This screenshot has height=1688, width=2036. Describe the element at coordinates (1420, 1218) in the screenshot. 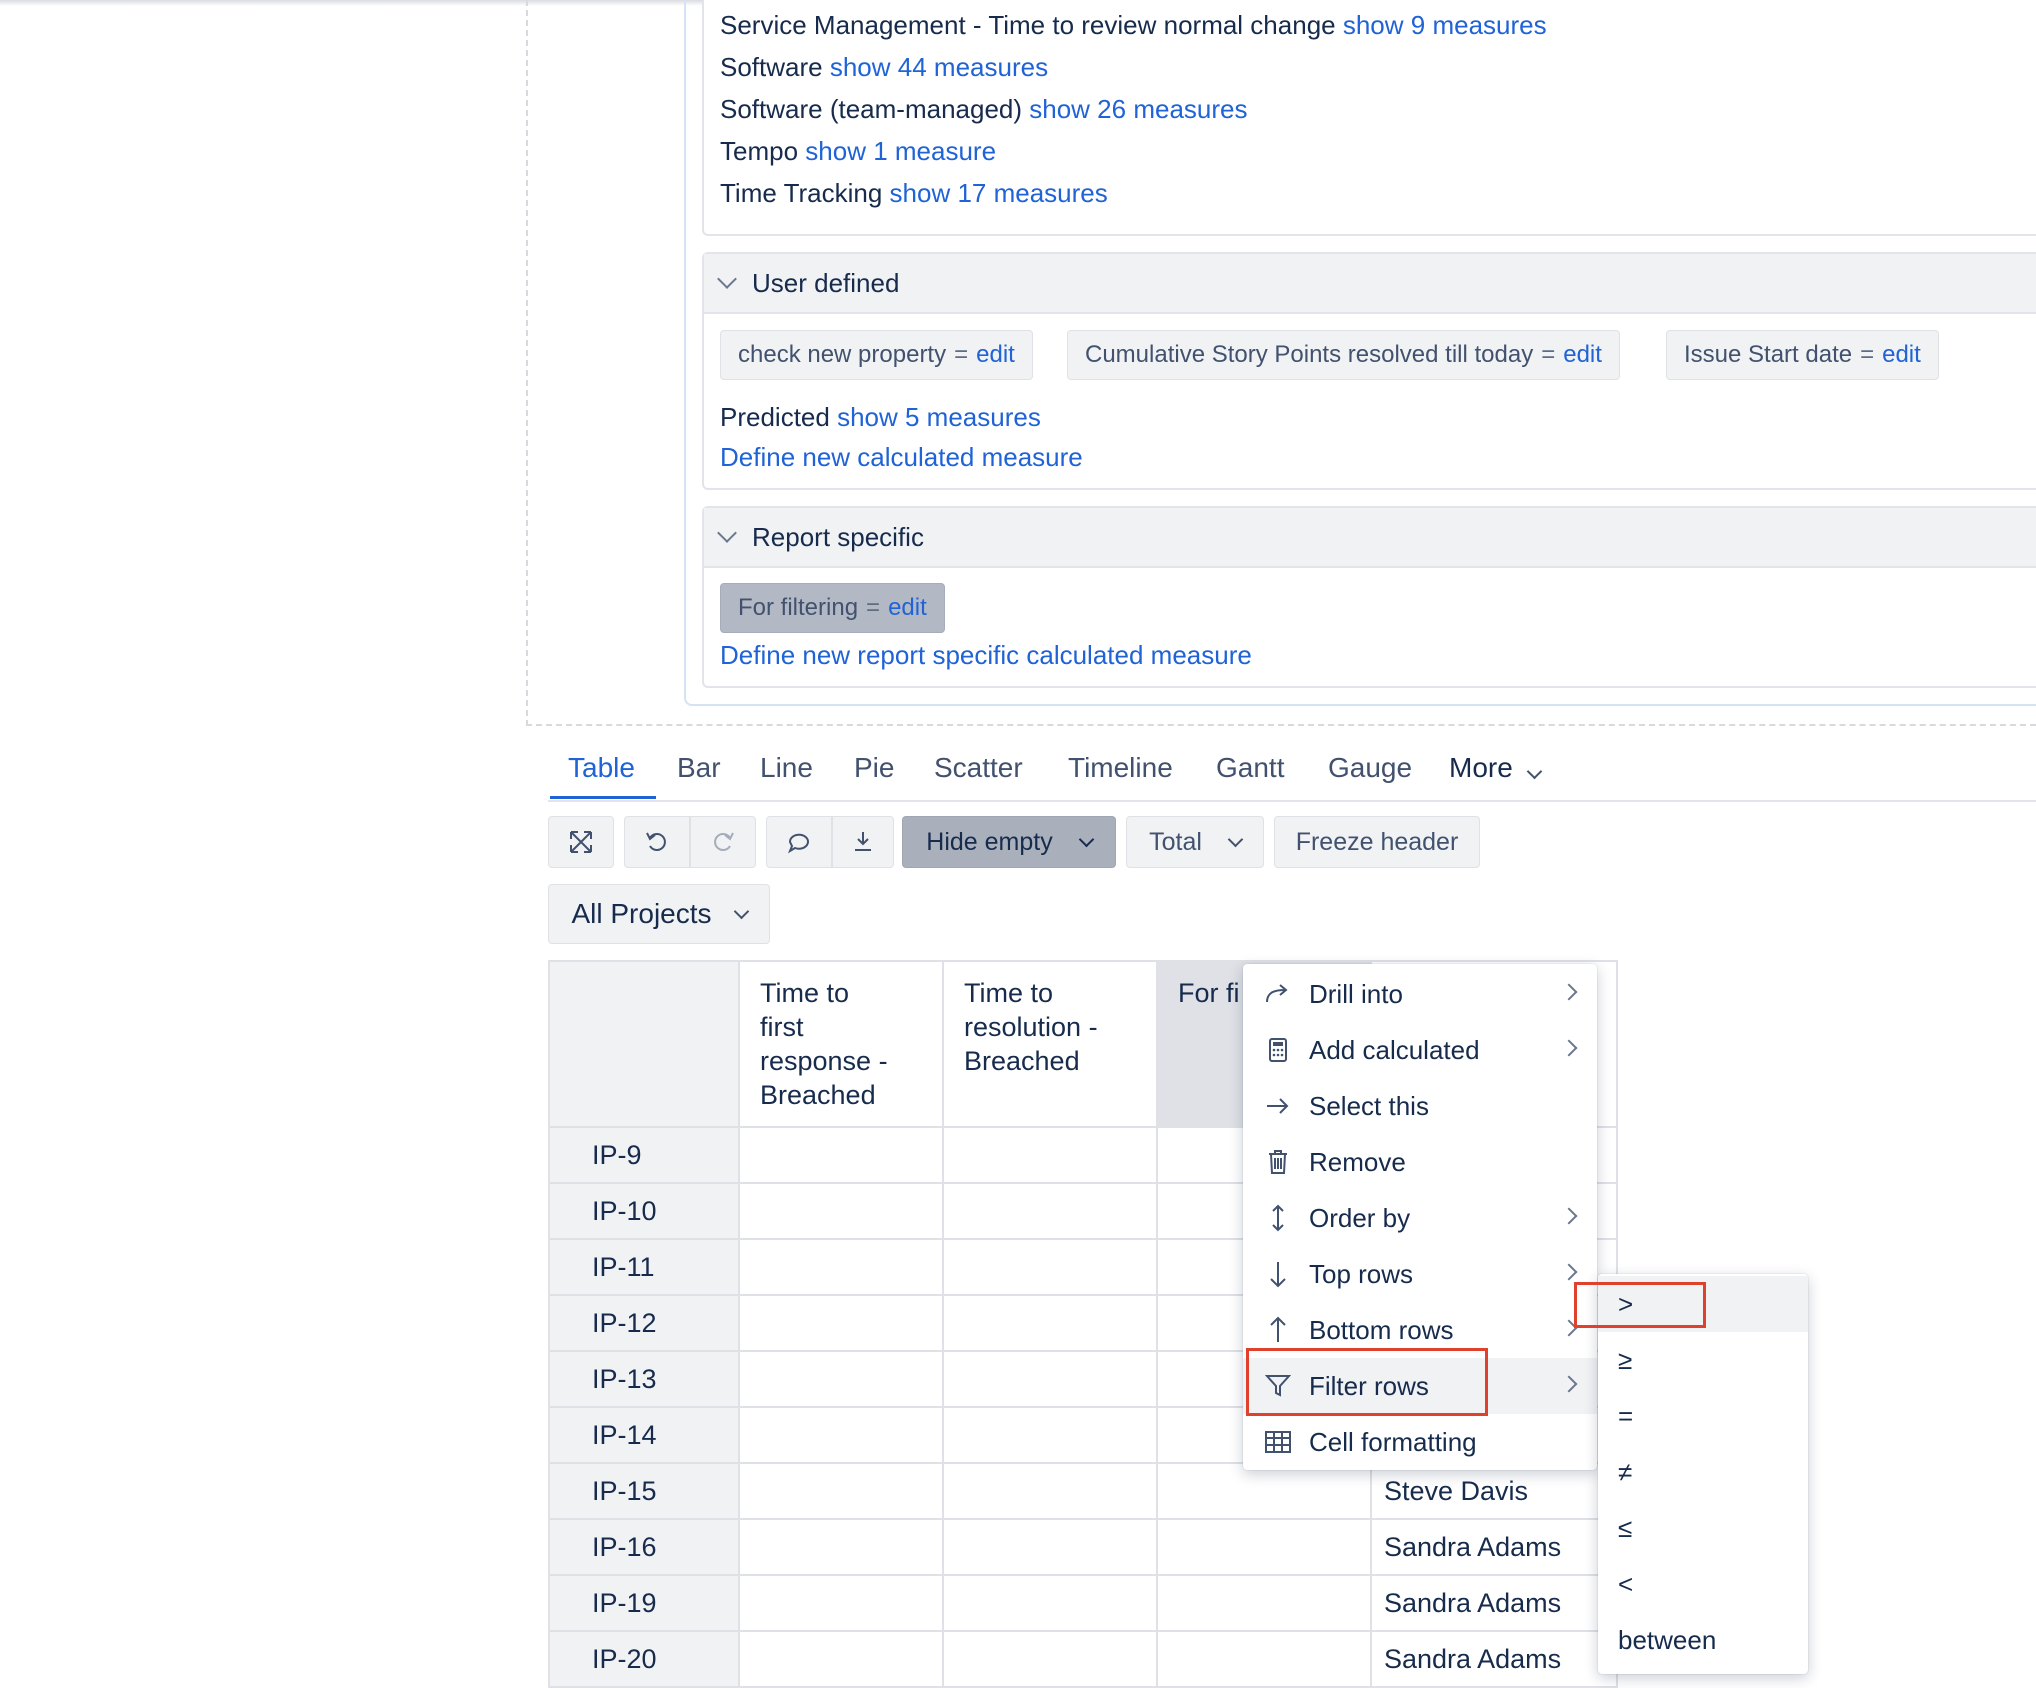

I see `menu-item-order-by: Order by` at that location.